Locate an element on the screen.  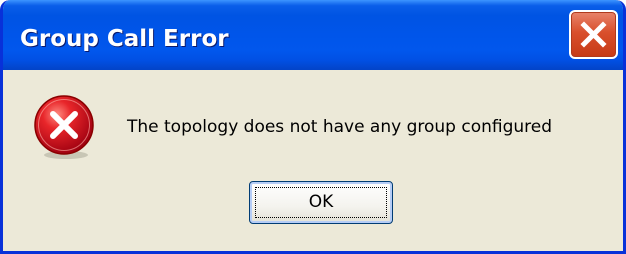
dialog-title: Group Call Error is located at coordinates (124, 39).